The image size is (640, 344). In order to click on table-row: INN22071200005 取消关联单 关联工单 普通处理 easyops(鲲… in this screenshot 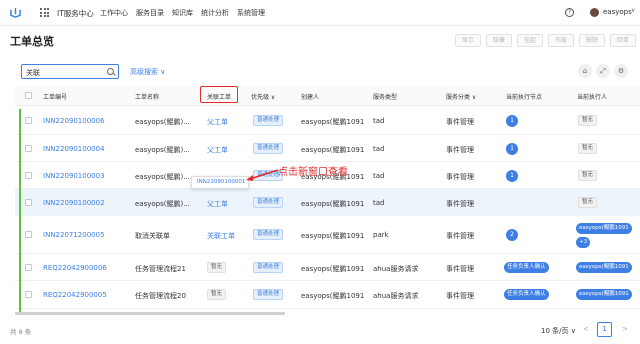, I will do `click(327, 235)`.